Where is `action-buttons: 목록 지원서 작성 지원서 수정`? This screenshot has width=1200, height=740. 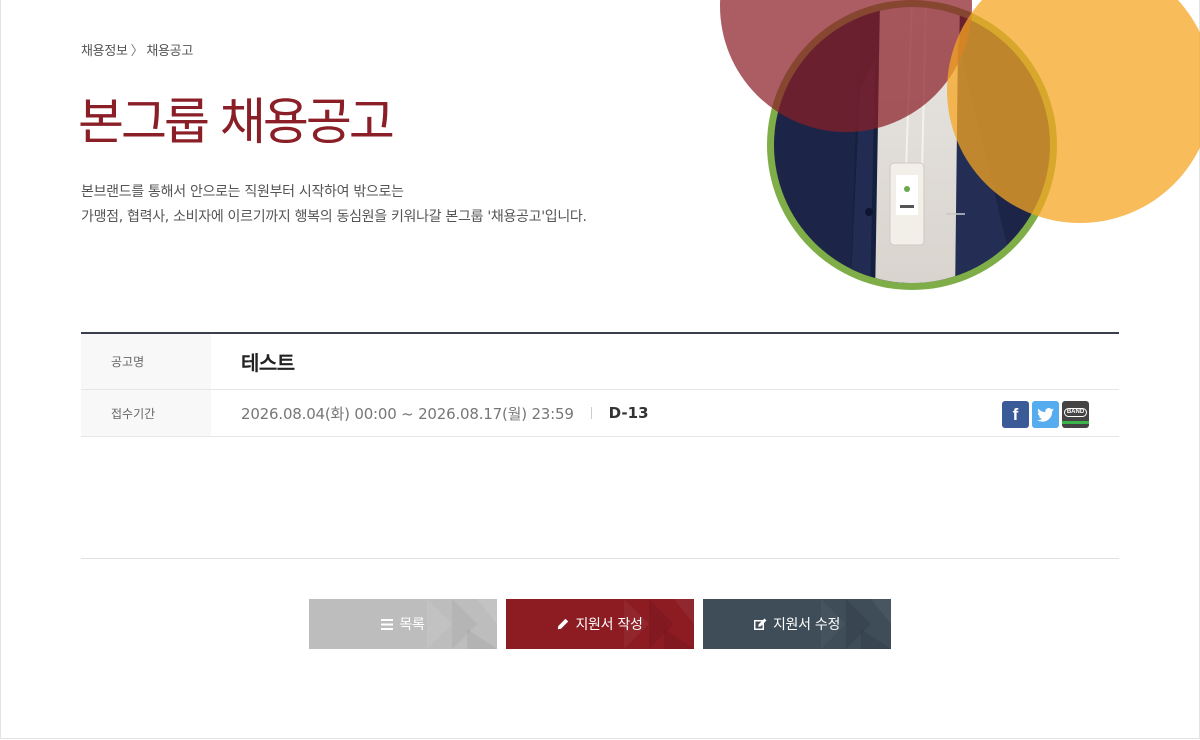
action-buttons: 목록 지원서 작성 지원서 수정 is located at coordinates (600, 624).